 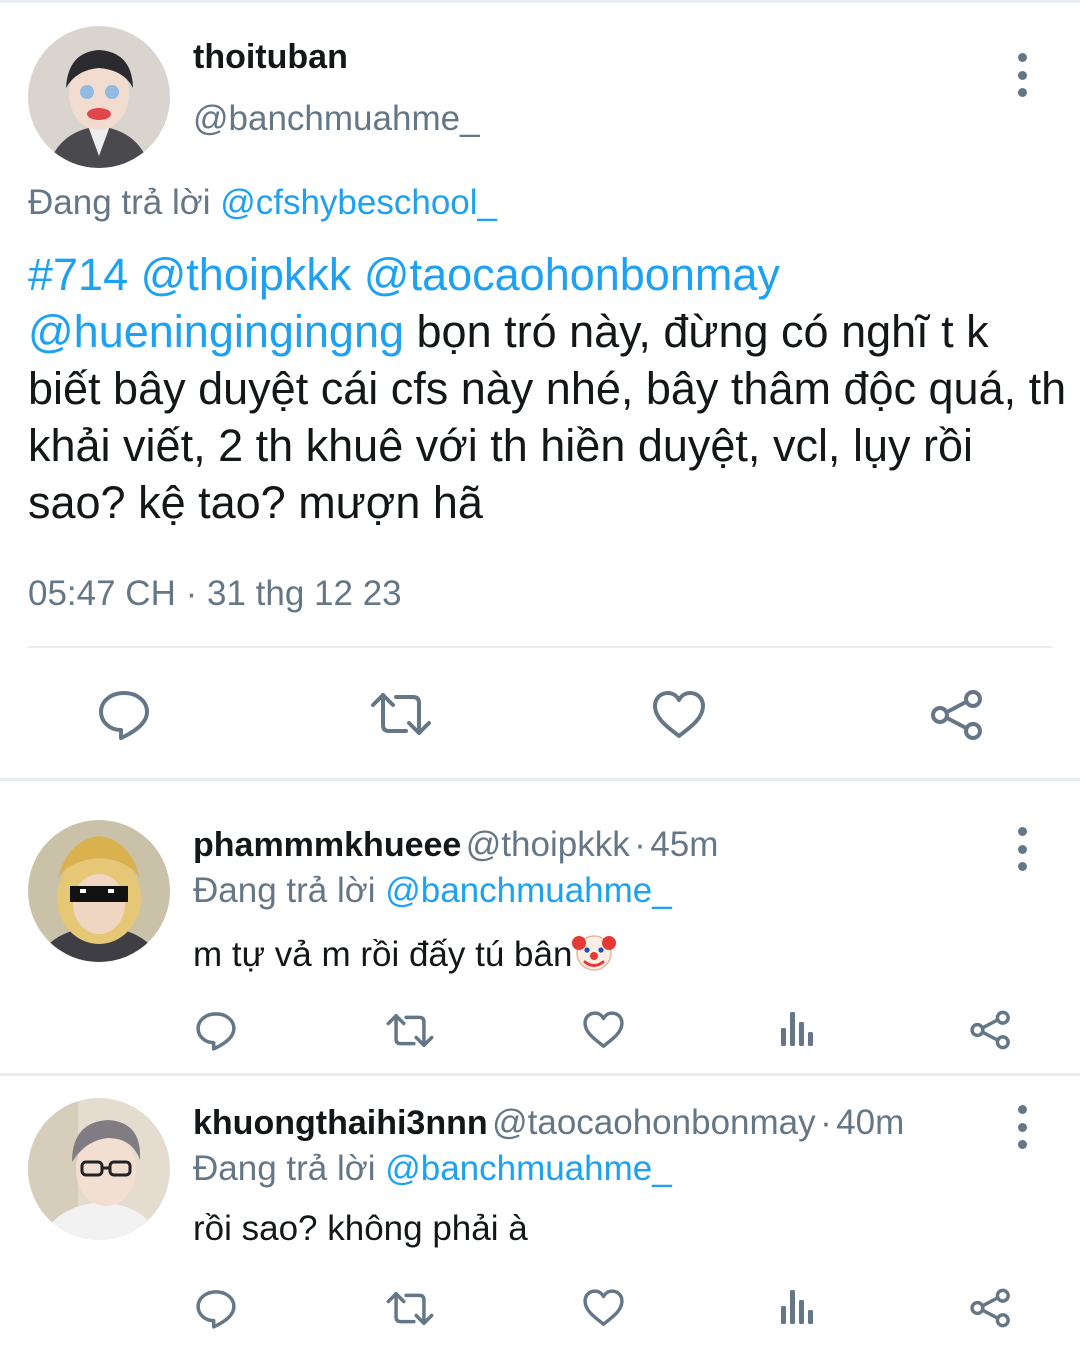 I want to click on reply-body: rồi sao? không phải à, so click(x=360, y=1229).